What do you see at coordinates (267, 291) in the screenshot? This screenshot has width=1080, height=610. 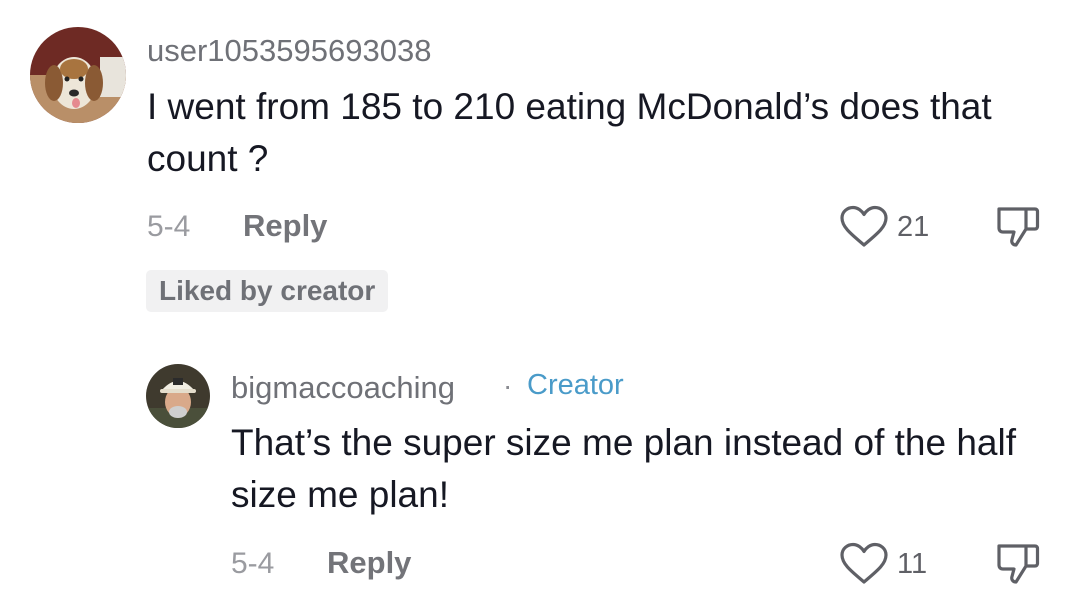 I see `liked-by-creator-badge: Liked by creator` at bounding box center [267, 291].